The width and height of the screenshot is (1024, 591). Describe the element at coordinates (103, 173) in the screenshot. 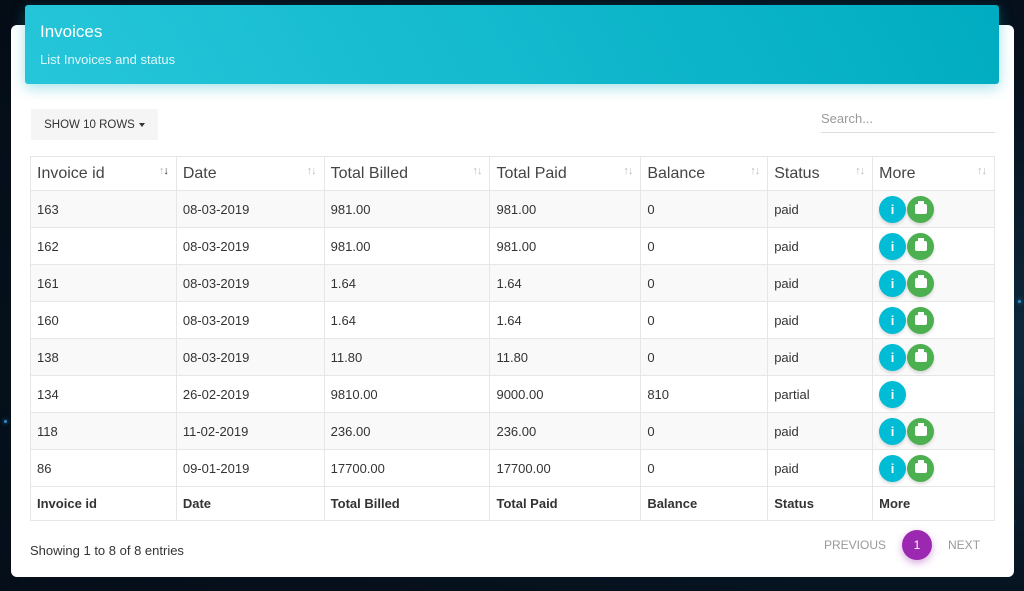

I see `column-header-invoice-id: Invoice id ↑↓` at that location.